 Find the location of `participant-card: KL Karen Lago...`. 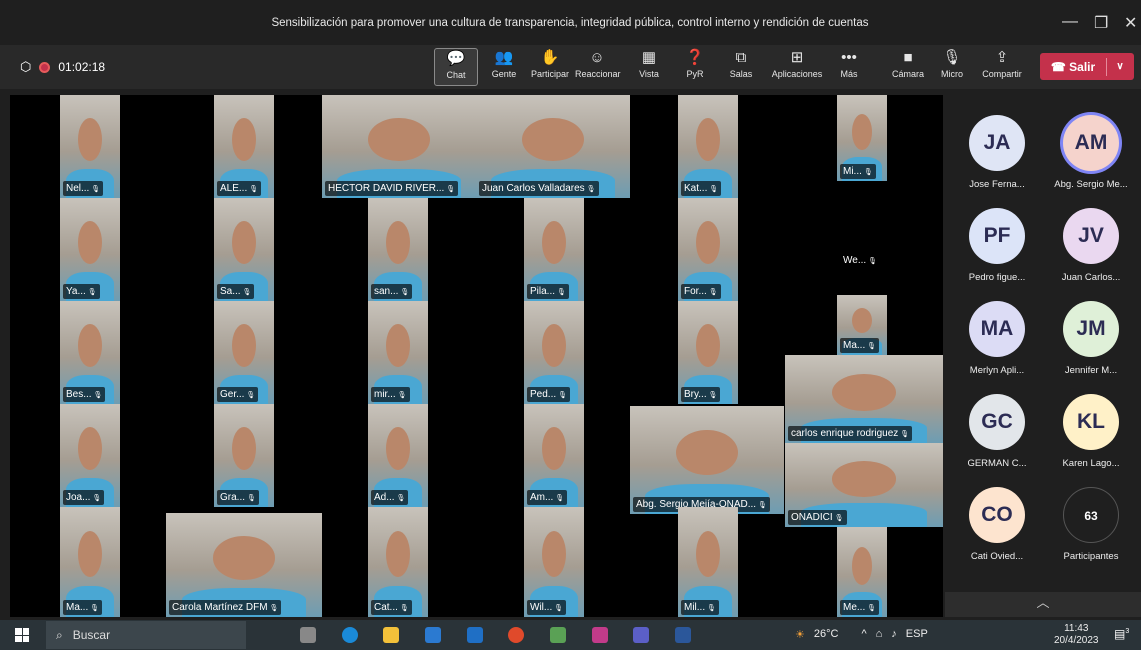

participant-card: KL Karen Lago... is located at coordinates (1091, 441).